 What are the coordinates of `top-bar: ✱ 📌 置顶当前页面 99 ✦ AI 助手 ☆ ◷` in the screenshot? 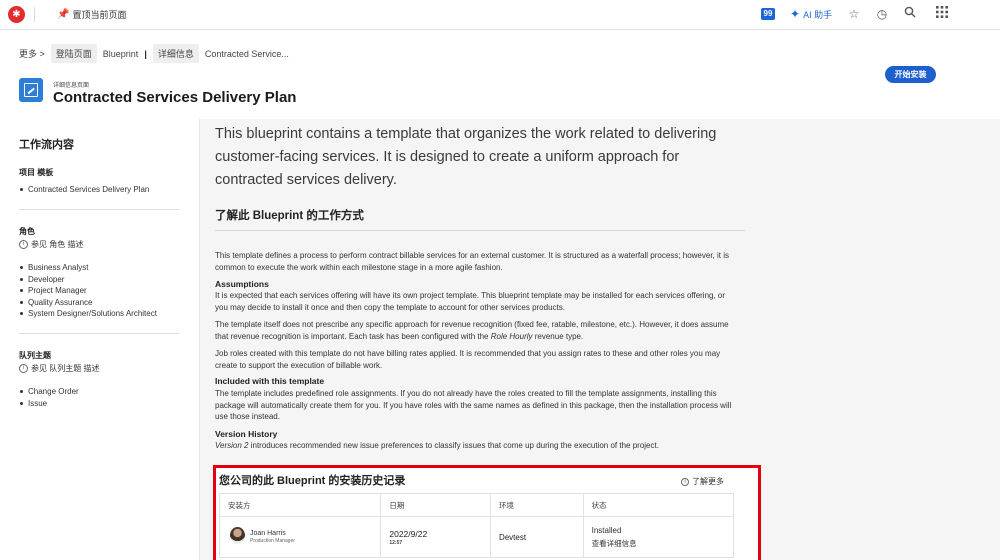 It's located at (500, 15).